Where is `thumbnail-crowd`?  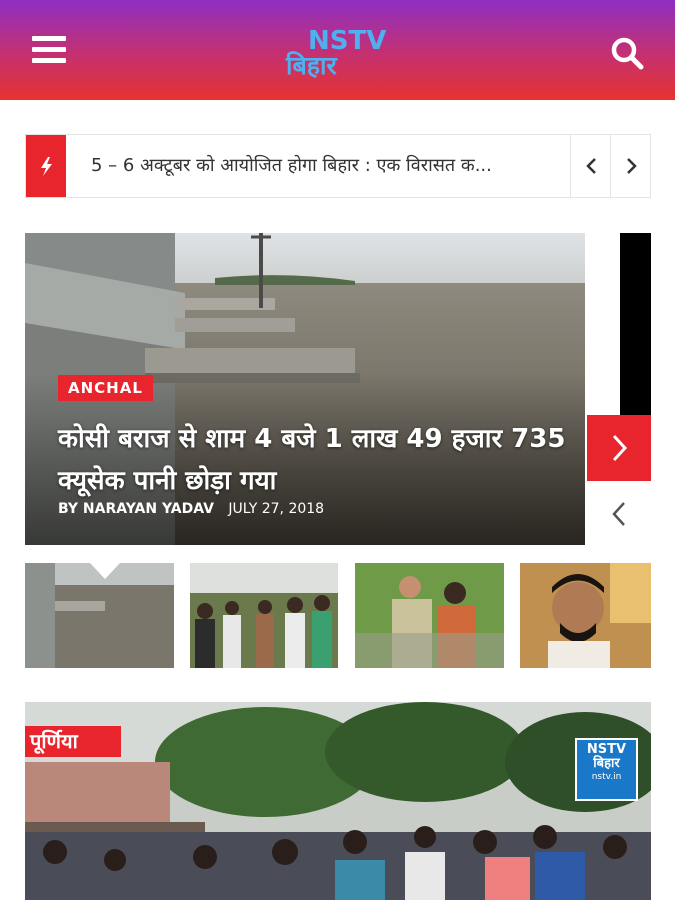
thumbnail-crowd is located at coordinates (264, 615).